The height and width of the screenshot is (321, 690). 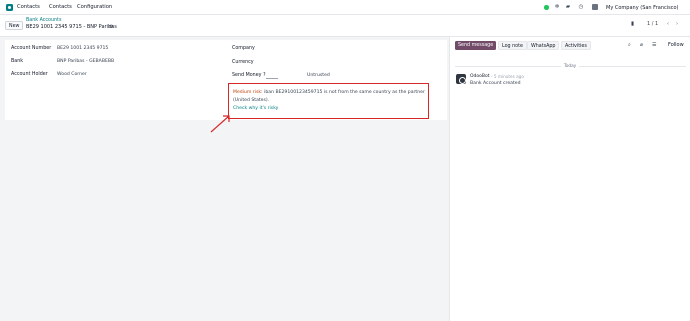 I want to click on send-money-status: Untrusted, so click(x=318, y=75).